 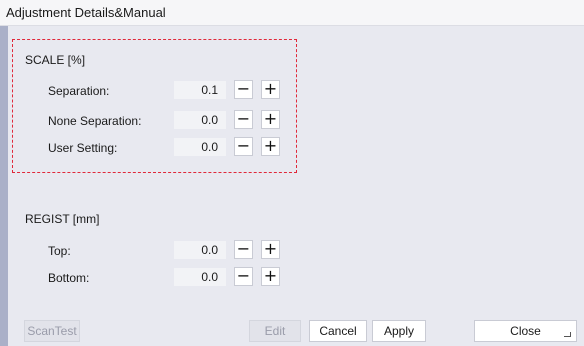 I want to click on close-button: Close, so click(x=525, y=331).